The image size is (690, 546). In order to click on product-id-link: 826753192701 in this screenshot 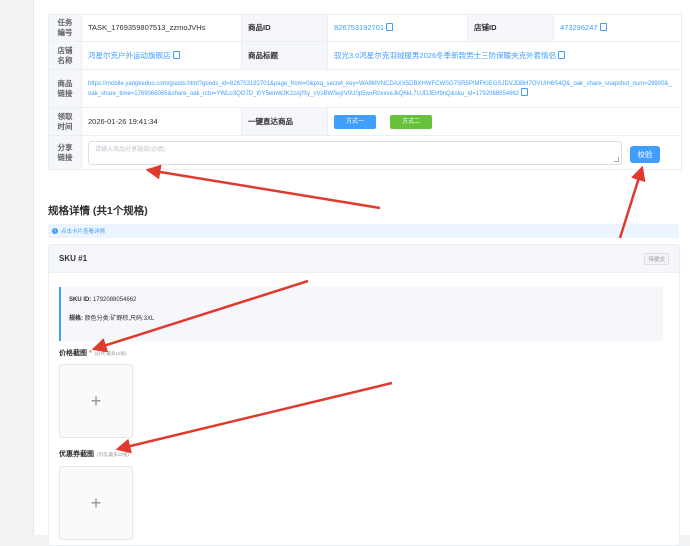, I will do `click(397, 28)`.